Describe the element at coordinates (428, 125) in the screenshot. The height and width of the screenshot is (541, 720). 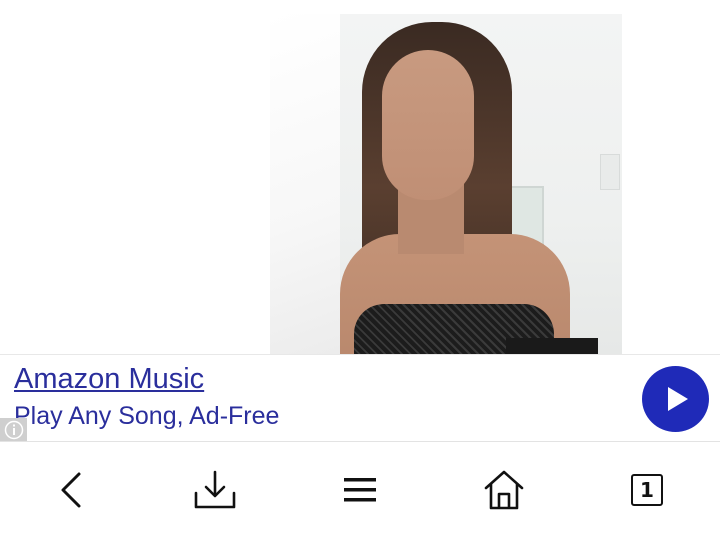
I see `photo-subject-face` at that location.